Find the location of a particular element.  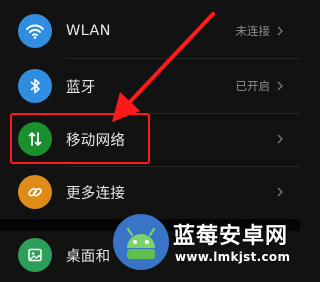

highlight-box is located at coordinates (80, 138).